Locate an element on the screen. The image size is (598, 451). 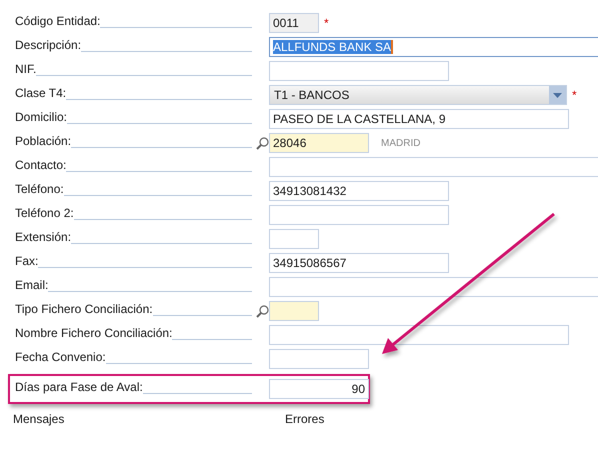
field-label: Código Entidad: is located at coordinates (57, 22).